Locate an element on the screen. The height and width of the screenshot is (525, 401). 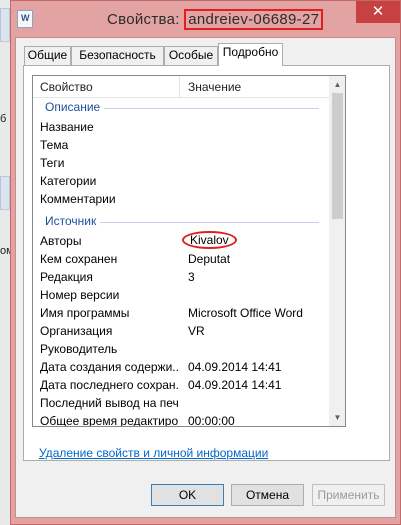
list-item: Кем сохранен Deputat is located at coordinates (181, 259).